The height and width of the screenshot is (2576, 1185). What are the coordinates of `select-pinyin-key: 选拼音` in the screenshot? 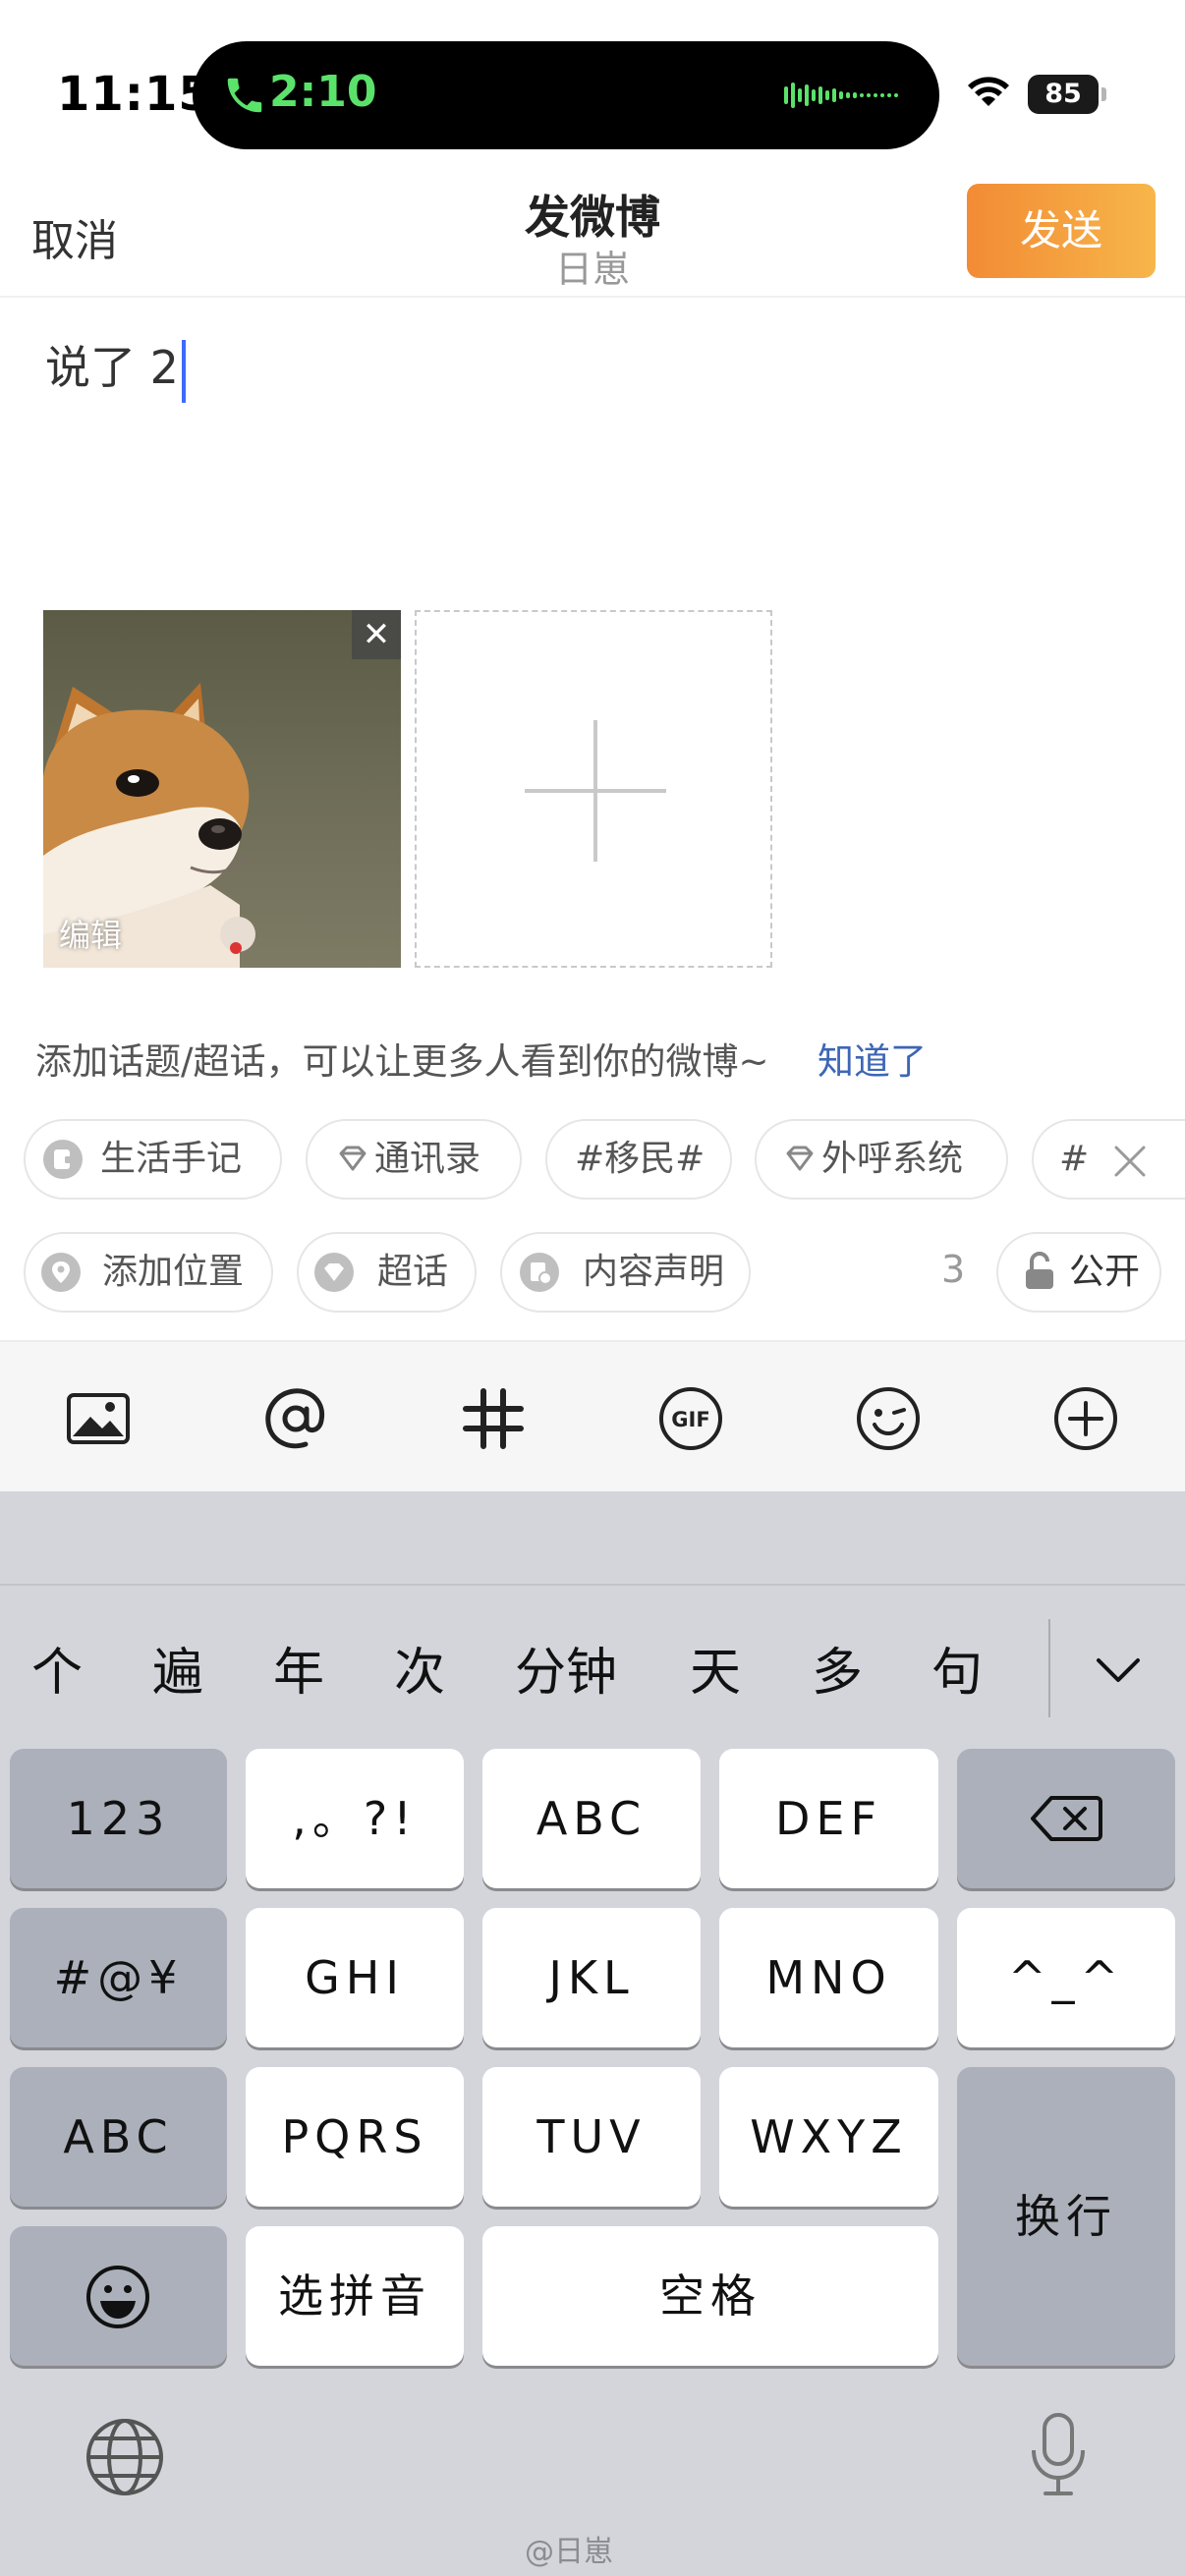 It's located at (355, 2296).